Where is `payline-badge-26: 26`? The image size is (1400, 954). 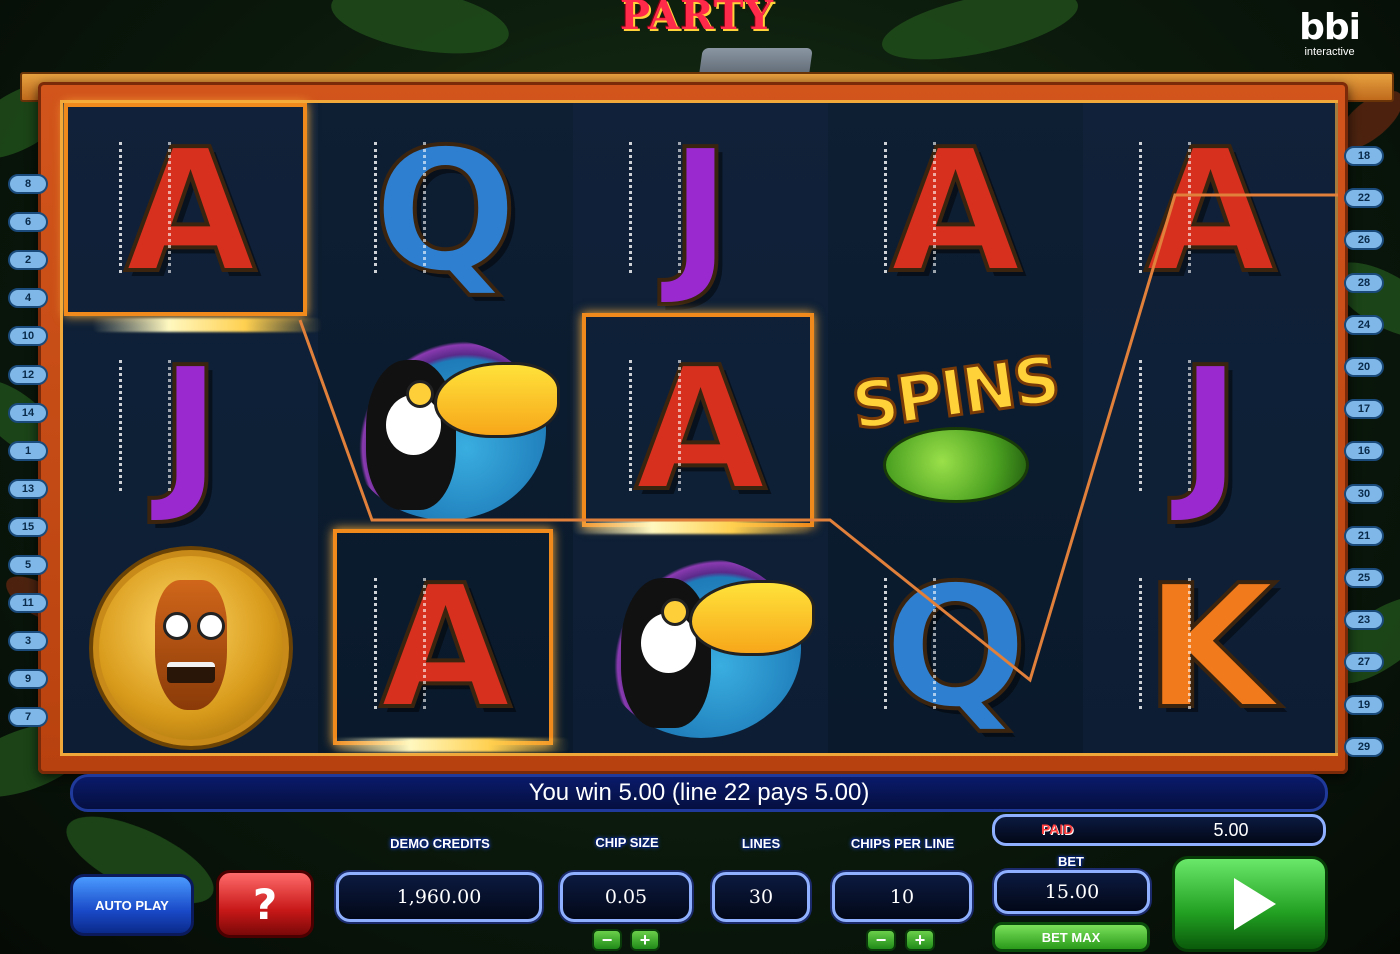
payline-badge-26: 26 is located at coordinates (1364, 240).